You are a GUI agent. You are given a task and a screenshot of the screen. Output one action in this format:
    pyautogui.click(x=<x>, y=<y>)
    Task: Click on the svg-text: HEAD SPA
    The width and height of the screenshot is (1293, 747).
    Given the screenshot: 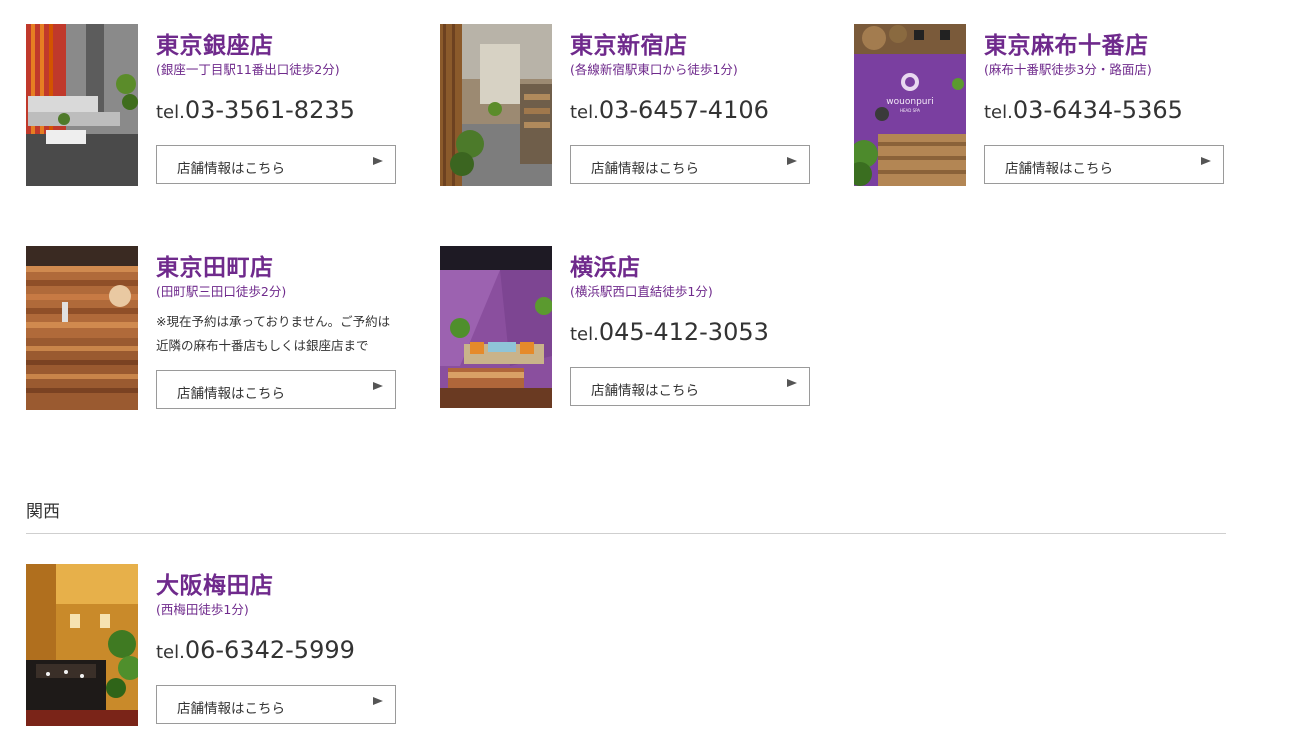 What is the action you would take?
    pyautogui.click(x=910, y=110)
    